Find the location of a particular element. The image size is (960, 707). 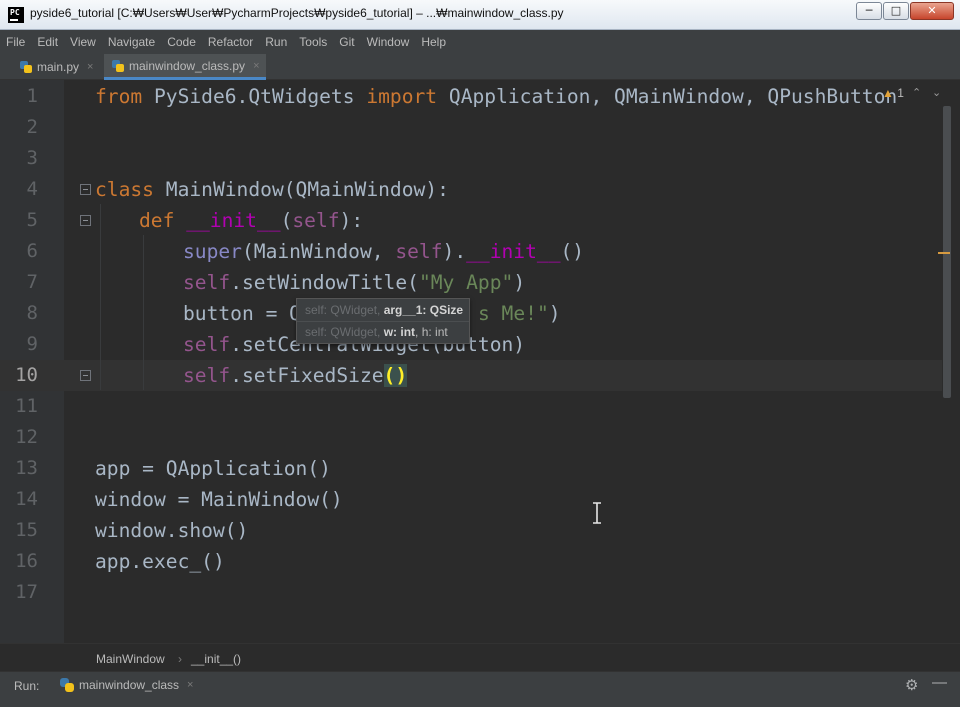

code-line-15: window.show() is located at coordinates (172, 530).